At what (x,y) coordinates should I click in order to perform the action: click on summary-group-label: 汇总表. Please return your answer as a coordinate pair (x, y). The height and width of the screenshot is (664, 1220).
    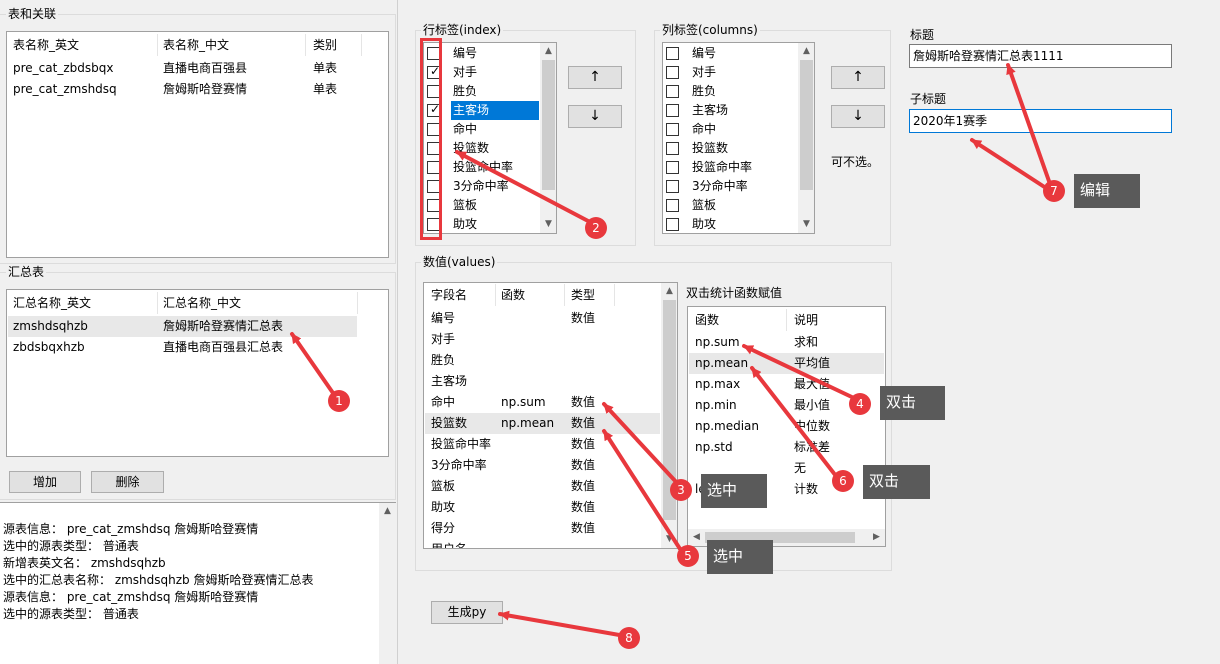
    Looking at the image, I should click on (26, 272).